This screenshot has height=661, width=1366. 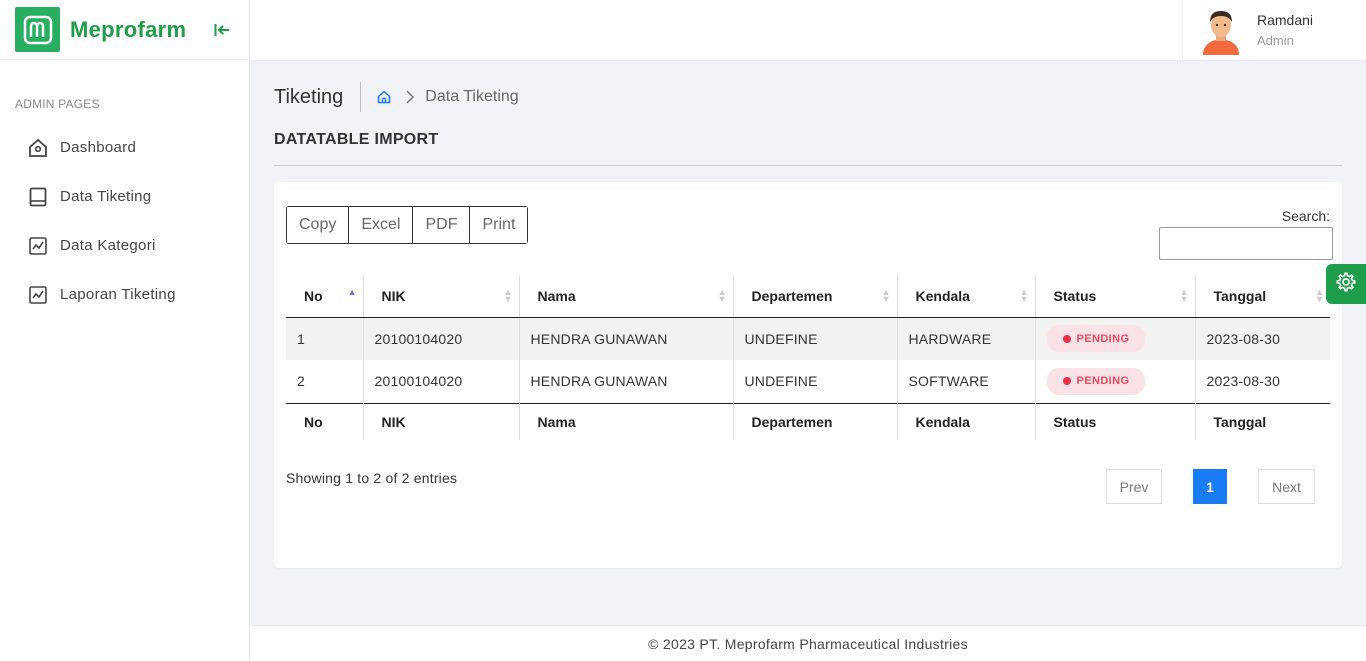 What do you see at coordinates (106, 196) in the screenshot?
I see `sidebar-item-label: Data Tiketing` at bounding box center [106, 196].